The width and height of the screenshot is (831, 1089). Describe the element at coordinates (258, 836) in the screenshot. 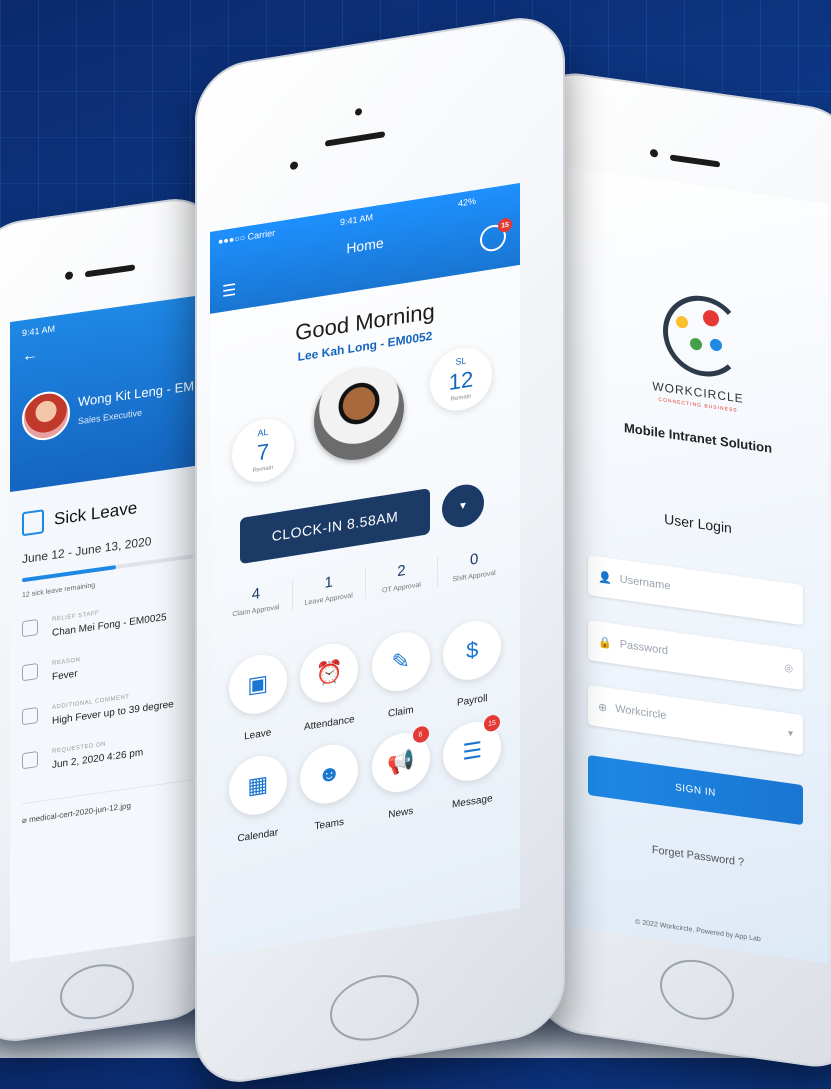

I see `tile-label: Calendar` at that location.